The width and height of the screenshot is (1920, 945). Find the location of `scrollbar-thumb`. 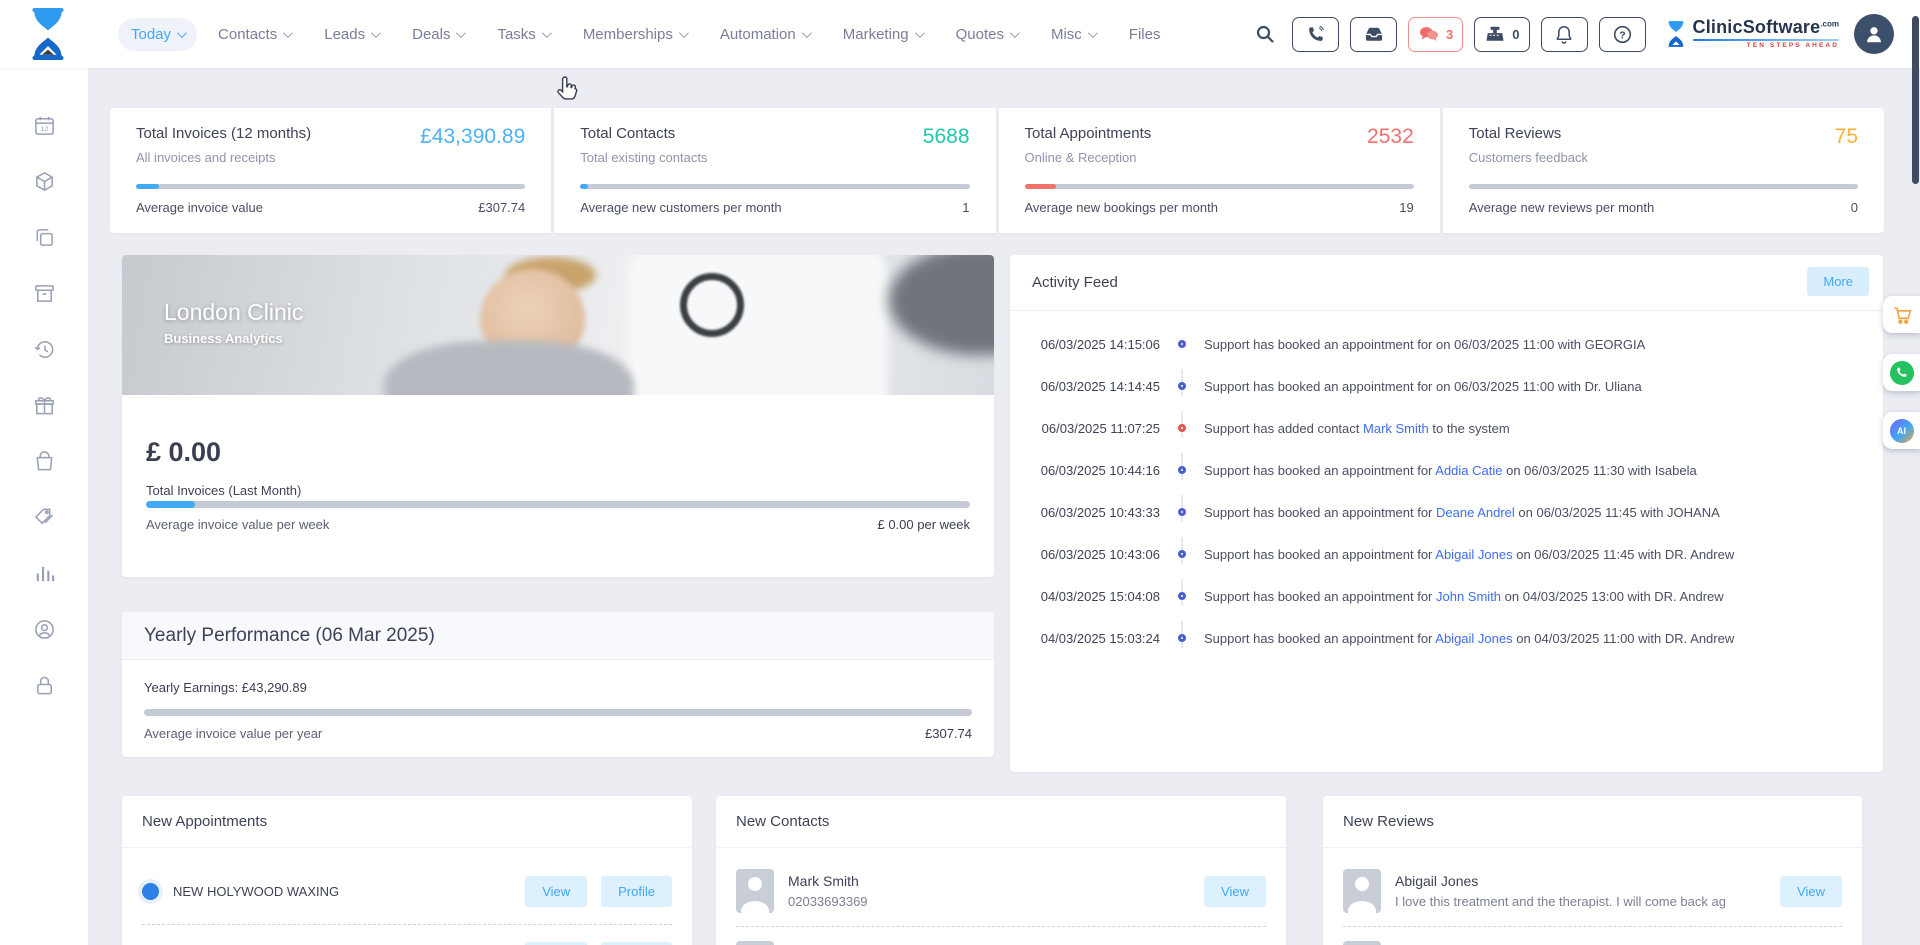

scrollbar-thumb is located at coordinates (1915, 100).